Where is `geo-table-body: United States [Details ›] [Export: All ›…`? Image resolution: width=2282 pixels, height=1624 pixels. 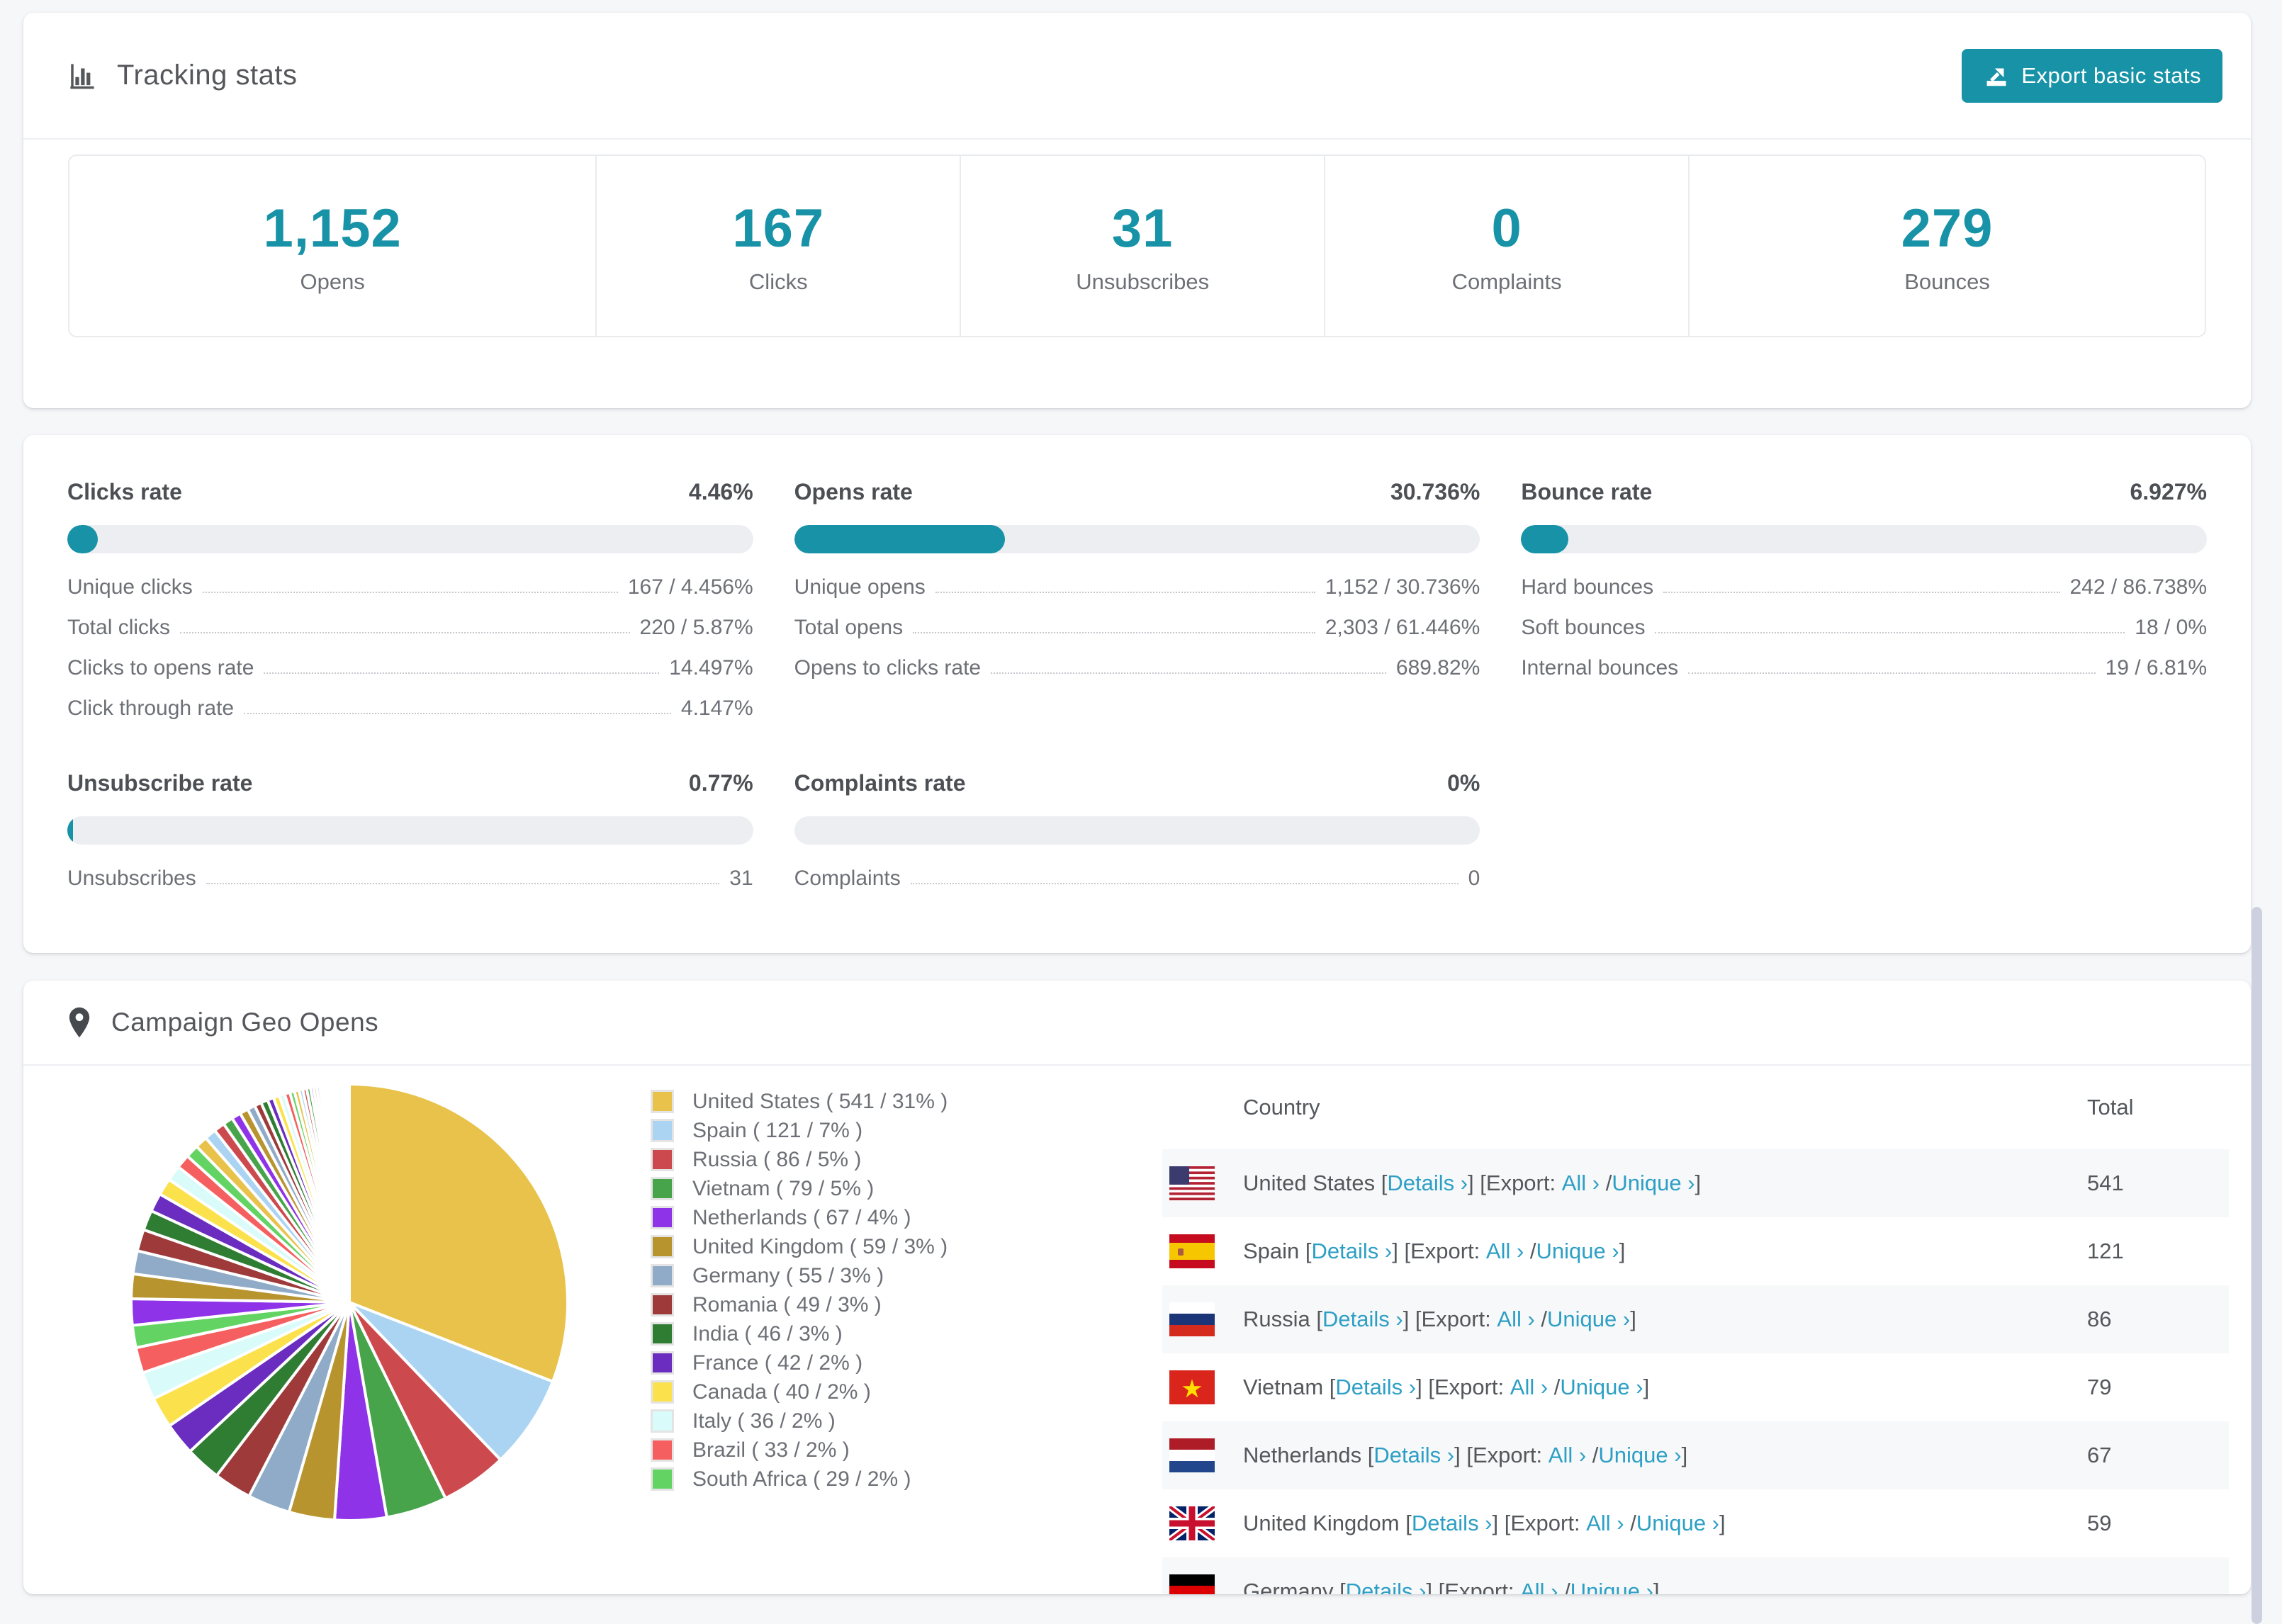
geo-table-body: United States [Details ›] [Export: All ›… is located at coordinates (1696, 1372).